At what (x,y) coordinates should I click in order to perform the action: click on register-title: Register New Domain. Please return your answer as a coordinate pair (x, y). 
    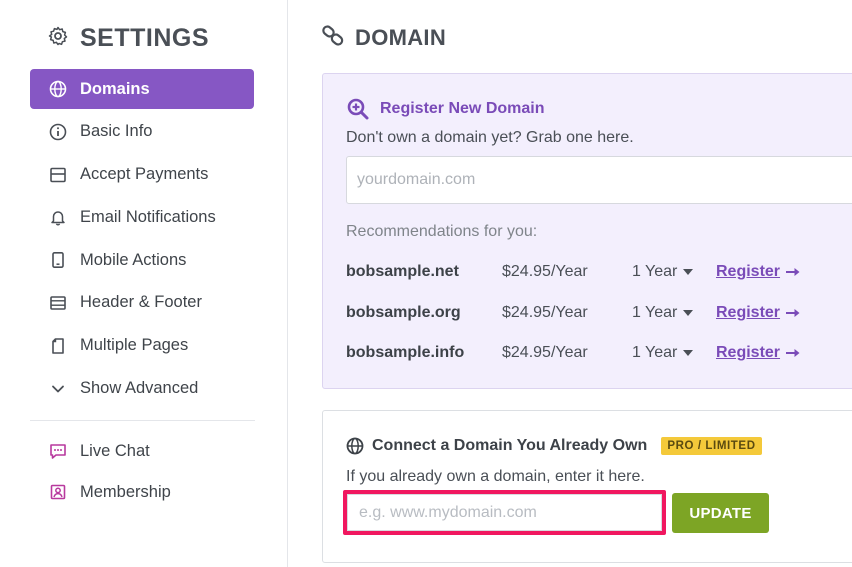
    Looking at the image, I should click on (462, 108).